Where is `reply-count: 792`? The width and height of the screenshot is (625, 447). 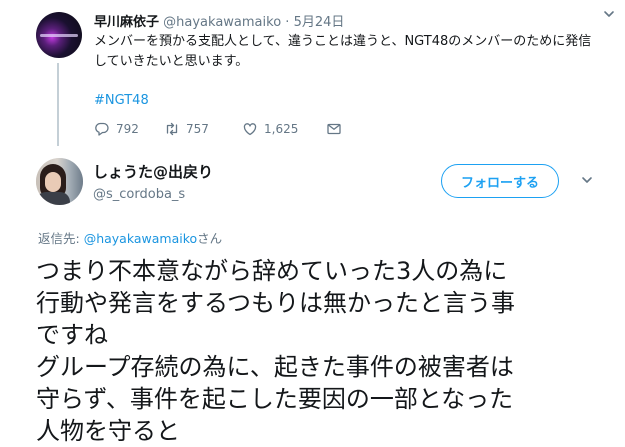
reply-count: 792 is located at coordinates (127, 129).